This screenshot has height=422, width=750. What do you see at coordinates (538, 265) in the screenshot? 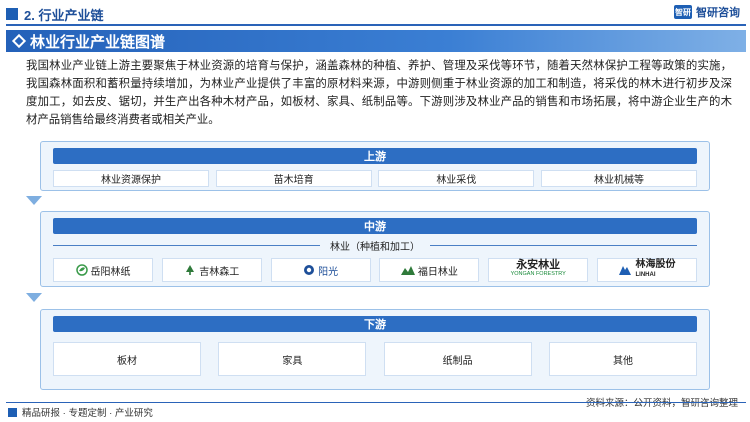
I see `company-name: 永安林业` at bounding box center [538, 265].